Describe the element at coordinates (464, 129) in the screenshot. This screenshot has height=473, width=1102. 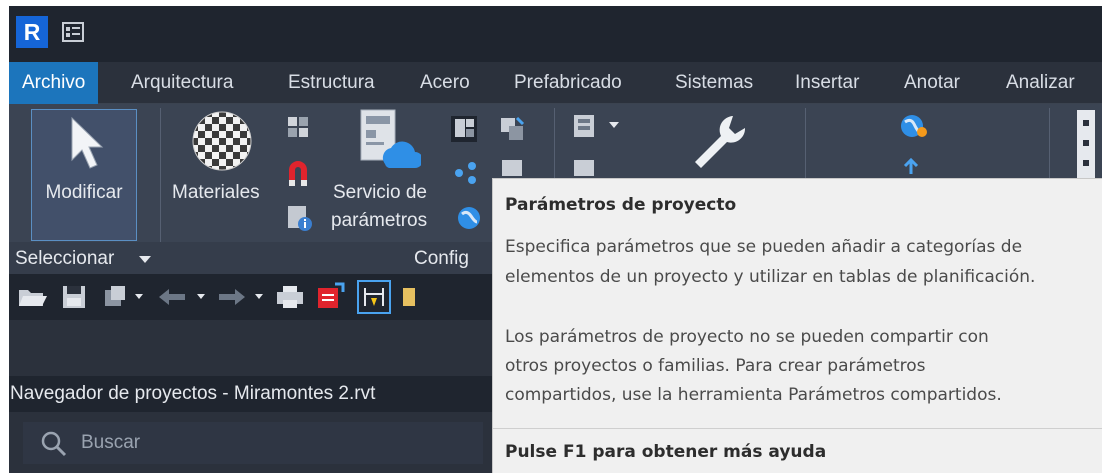
I see `project-parameters-icon` at that location.